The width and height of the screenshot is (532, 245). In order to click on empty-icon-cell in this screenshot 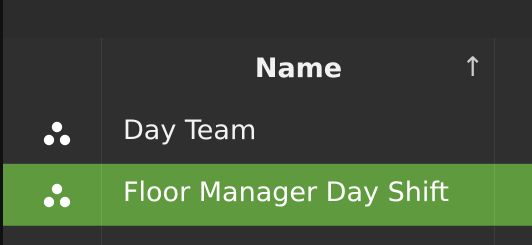, I will do `click(52, 235)`.